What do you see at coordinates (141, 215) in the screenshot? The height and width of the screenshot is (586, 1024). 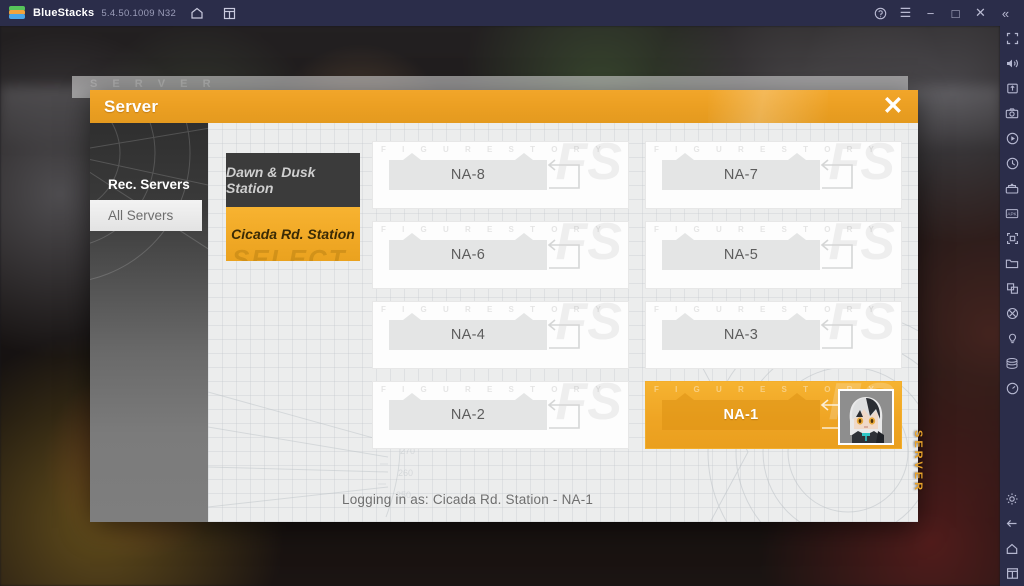 I see `sidebar-item-label: All Servers` at bounding box center [141, 215].